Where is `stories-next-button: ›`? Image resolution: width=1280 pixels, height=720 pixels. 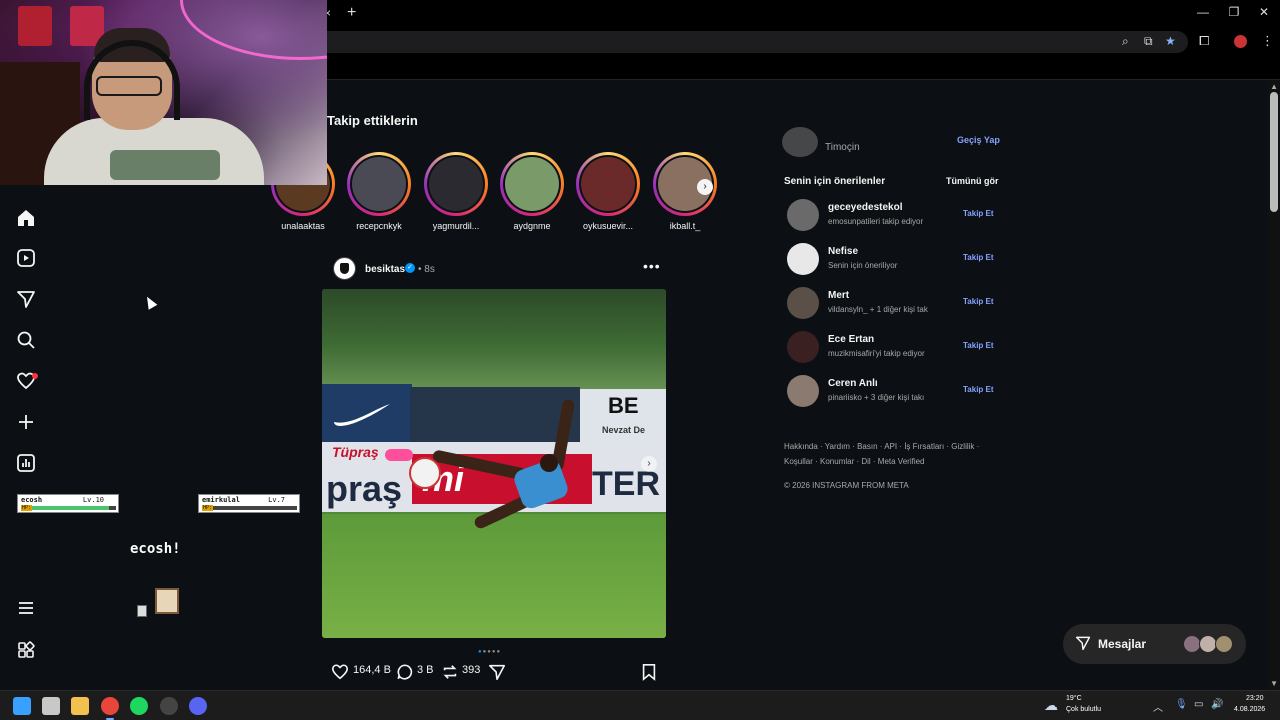
stories-next-button: › is located at coordinates (705, 187).